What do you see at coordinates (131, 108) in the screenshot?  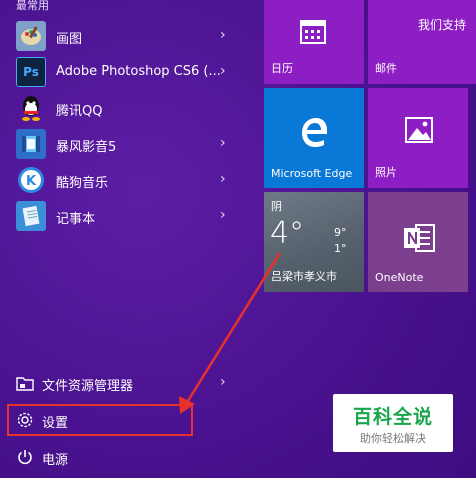 I see `app-qq: 腾讯QQ` at bounding box center [131, 108].